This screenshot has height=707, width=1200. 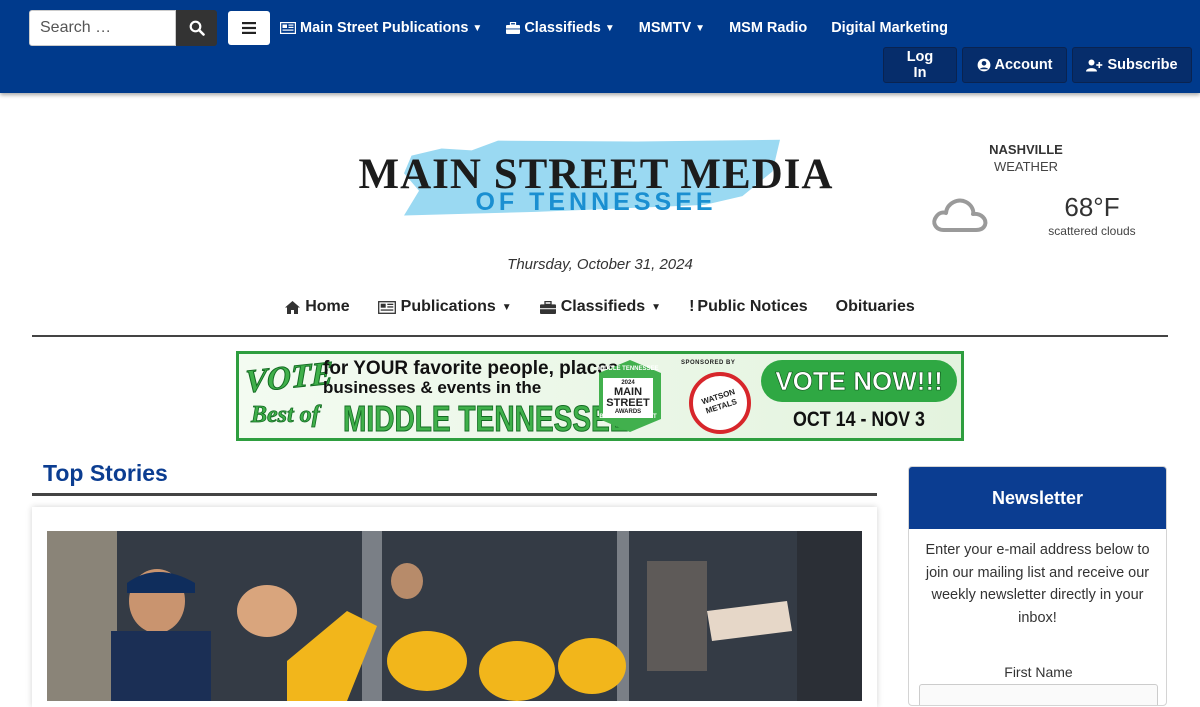 I want to click on nav-classifieds: Classifieds ▼, so click(x=600, y=307).